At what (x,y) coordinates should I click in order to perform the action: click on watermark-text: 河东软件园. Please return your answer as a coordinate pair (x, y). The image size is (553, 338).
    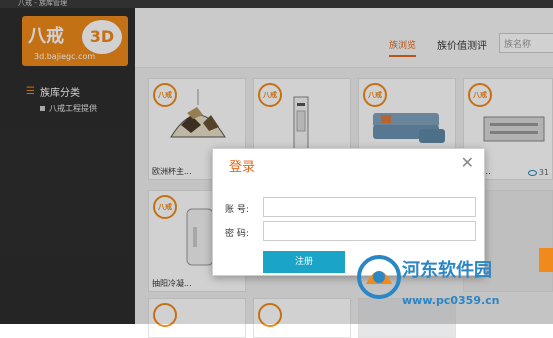
    Looking at the image, I should click on (447, 270).